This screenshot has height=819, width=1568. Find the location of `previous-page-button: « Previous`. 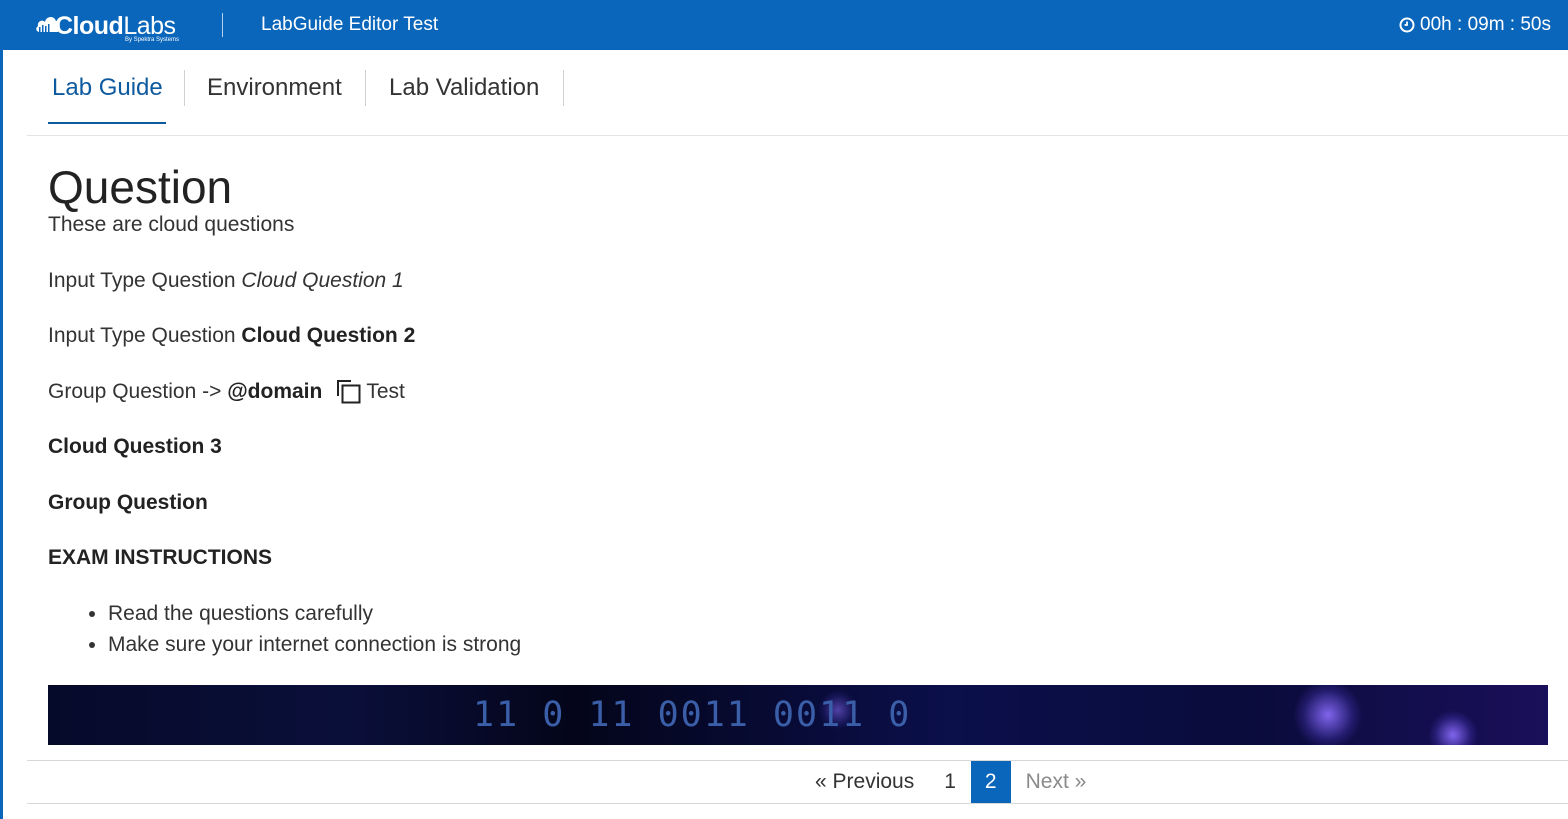

previous-page-button: « Previous is located at coordinates (864, 782).